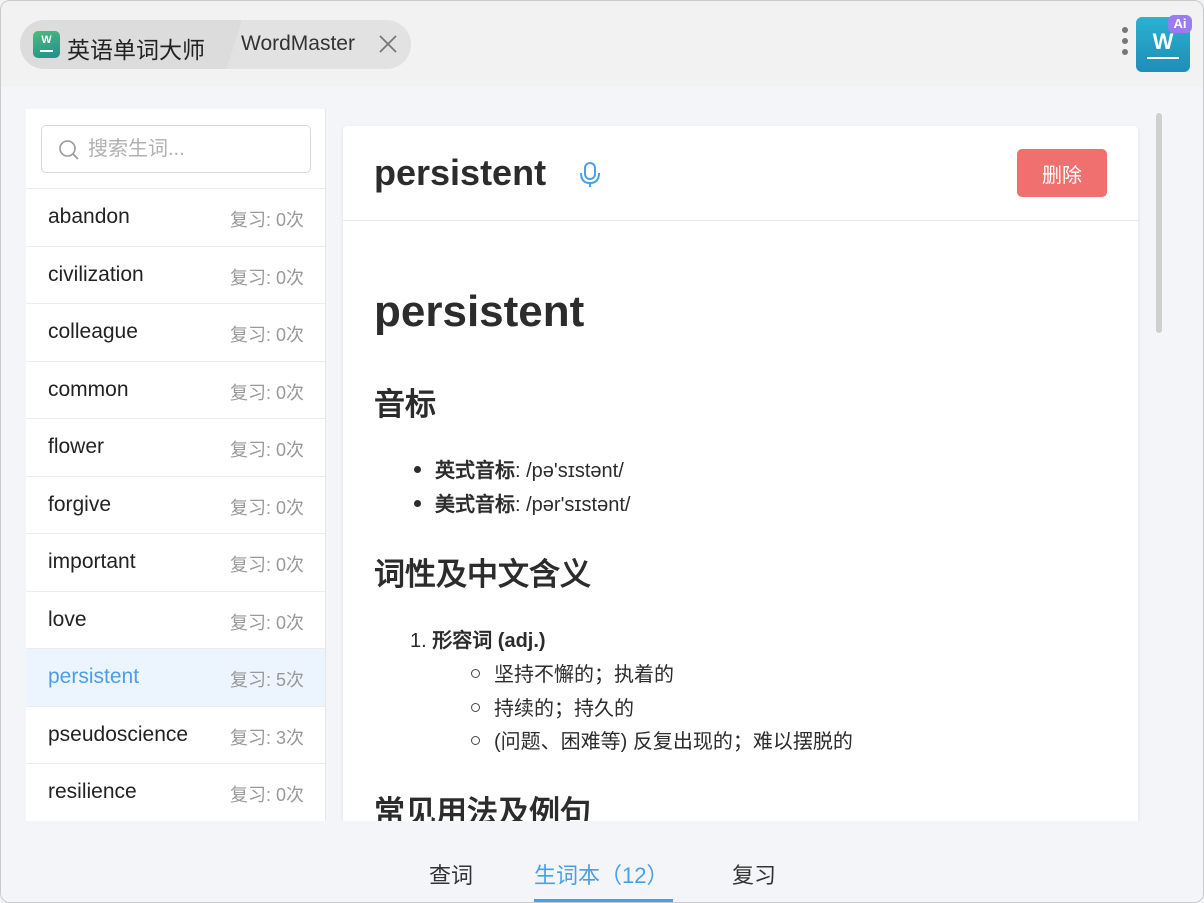 This screenshot has width=1204, height=903. I want to click on tab-strip: W 英语单词大师 WordMaster, so click(215, 44).